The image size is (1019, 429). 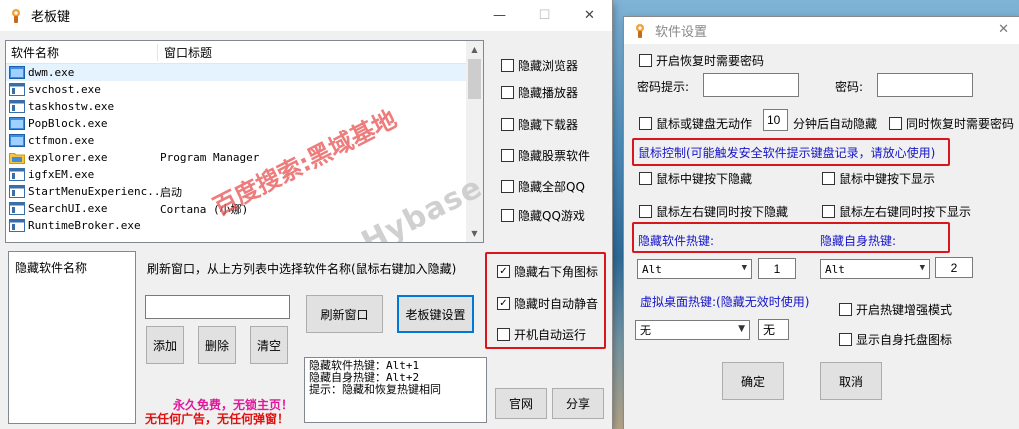 What do you see at coordinates (539, 65) in the screenshot?
I see `hide-option-checkbox: 隐藏浏览器` at bounding box center [539, 65].